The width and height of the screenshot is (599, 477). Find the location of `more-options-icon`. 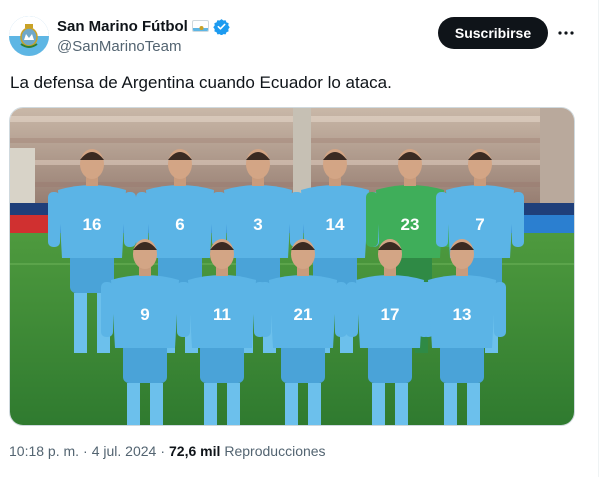

more-options-icon is located at coordinates (566, 33).